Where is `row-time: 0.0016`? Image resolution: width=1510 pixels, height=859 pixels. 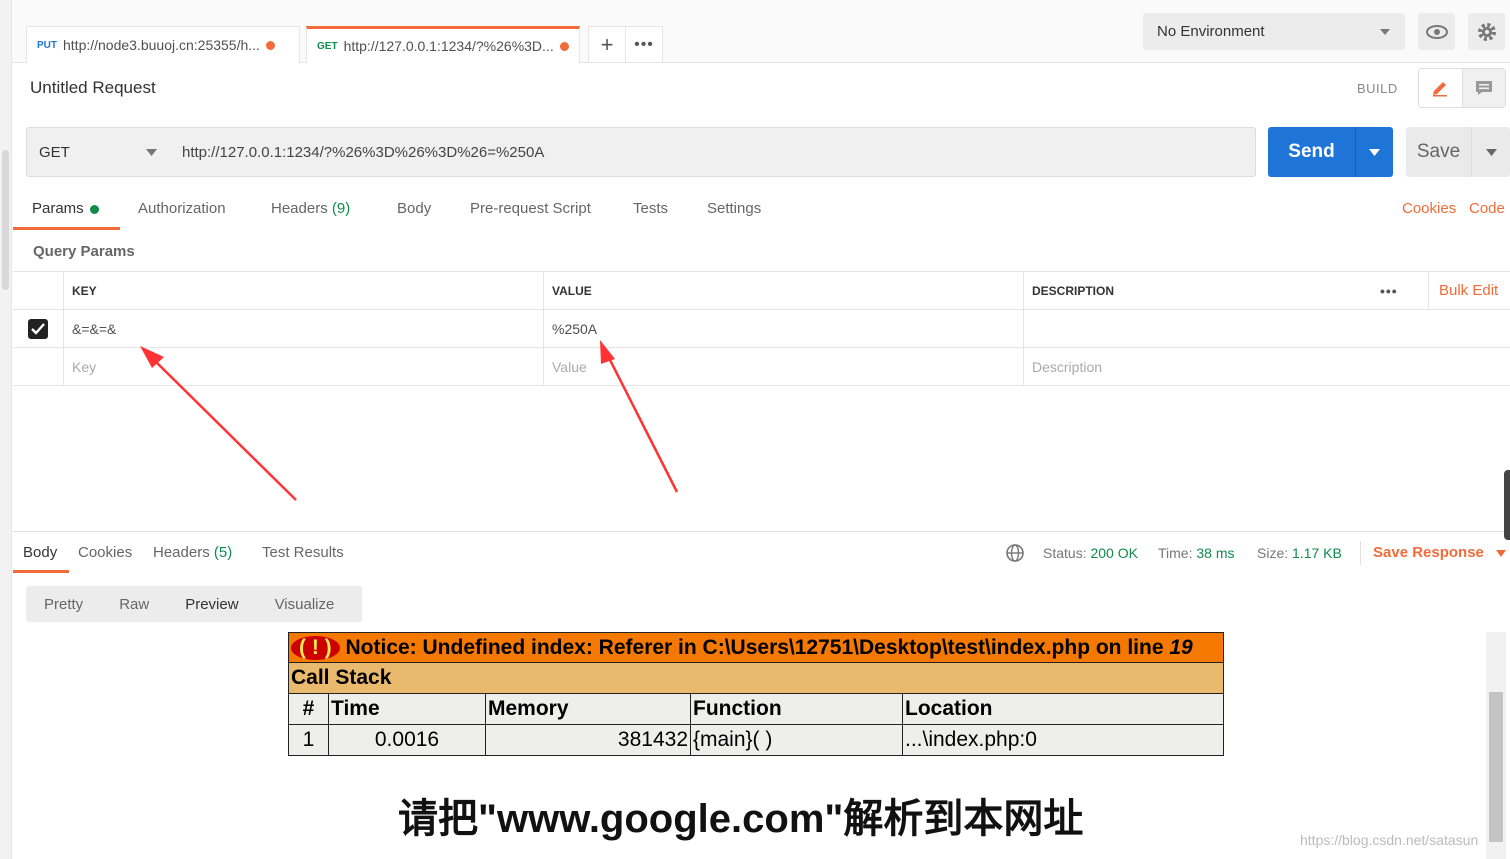
row-time: 0.0016 is located at coordinates (407, 740).